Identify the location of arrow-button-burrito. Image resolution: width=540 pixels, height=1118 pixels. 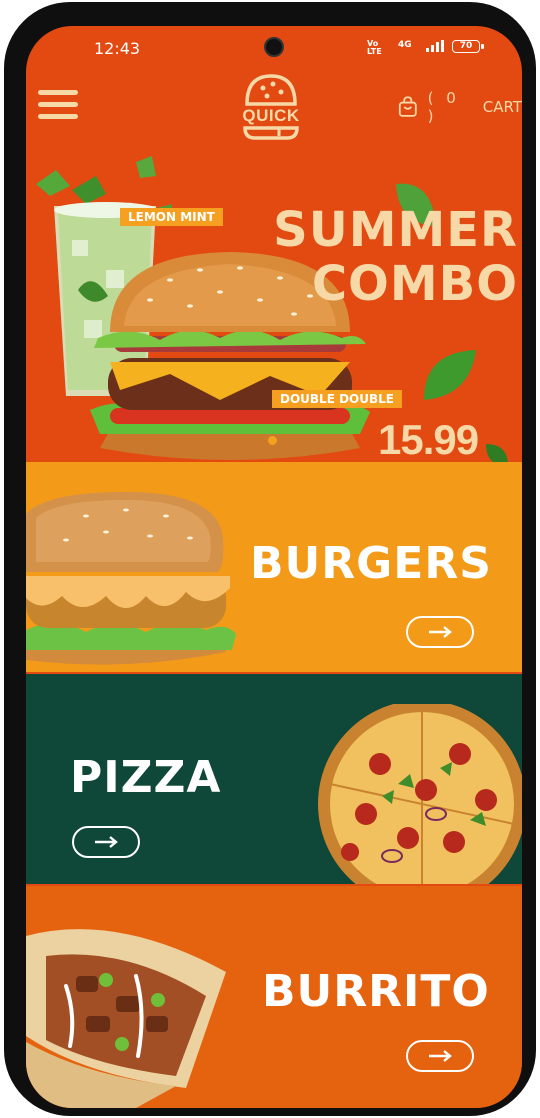
(440, 1056).